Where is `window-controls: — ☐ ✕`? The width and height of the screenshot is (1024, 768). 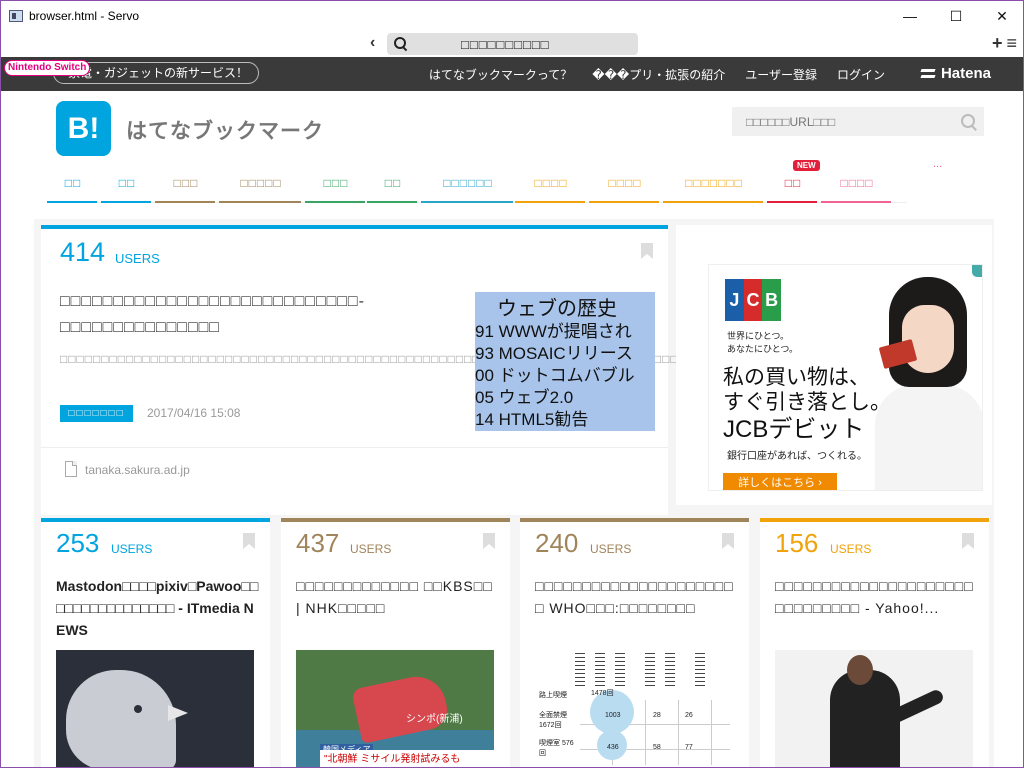 window-controls: — ☐ ✕ is located at coordinates (955, 16).